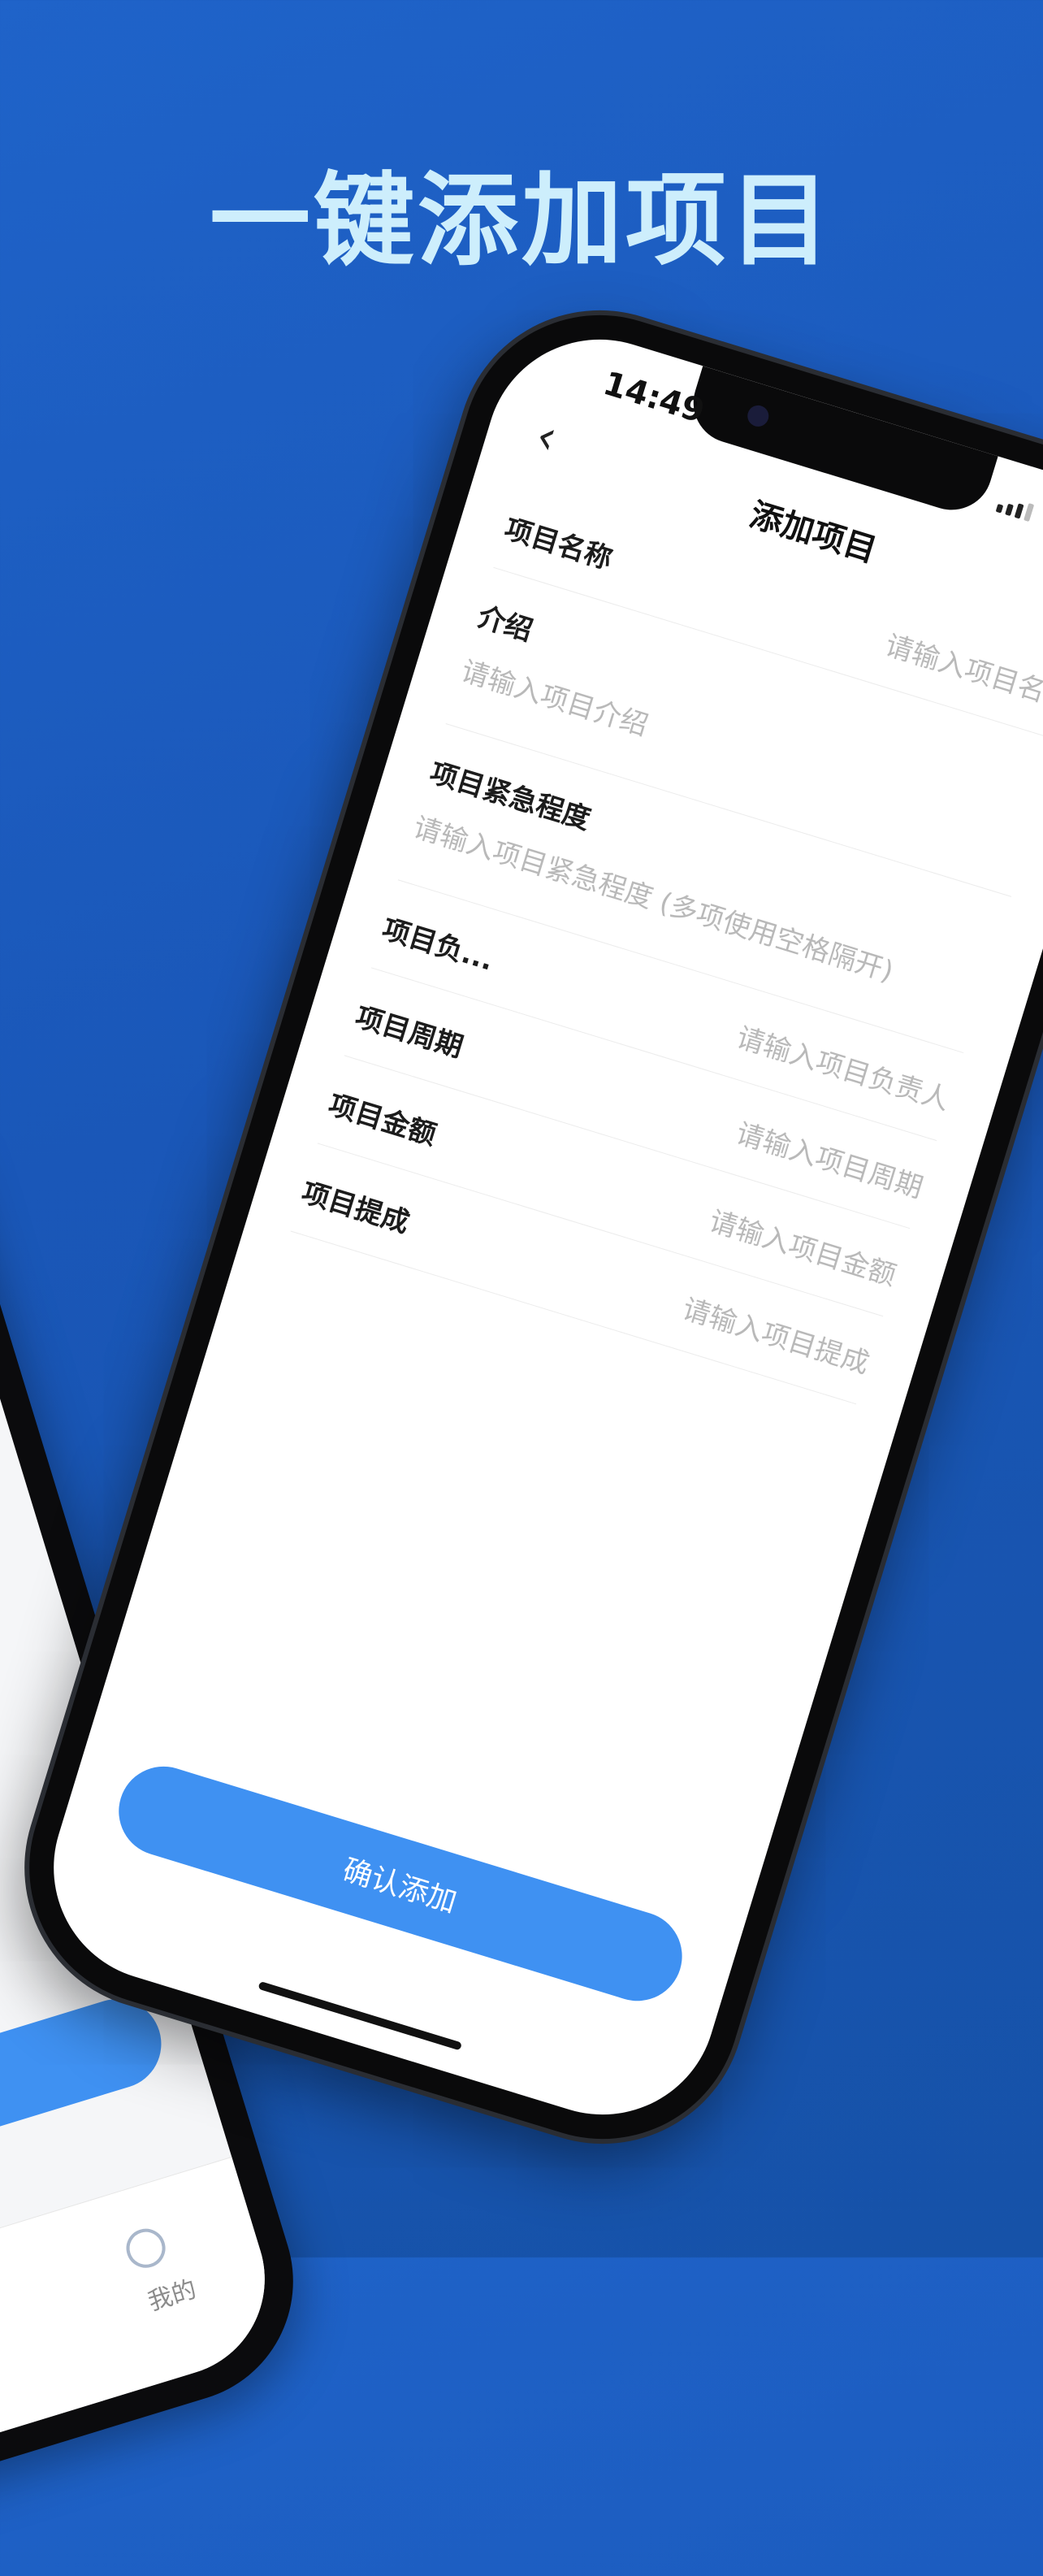 The width and height of the screenshot is (1043, 2576). Describe the element at coordinates (382, 1120) in the screenshot. I see `field-label: 项目金额` at that location.